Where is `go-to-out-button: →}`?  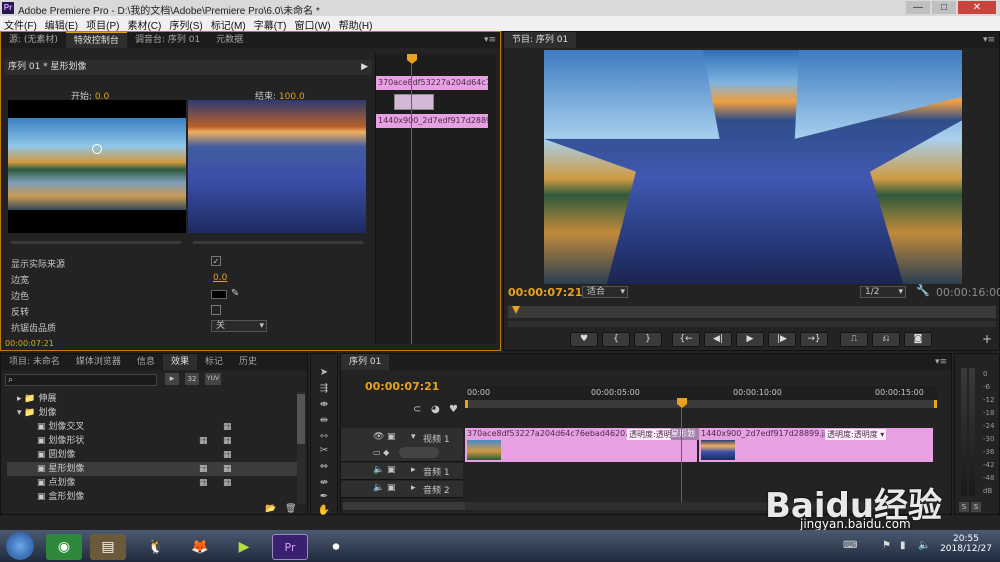
go-to-out-button: →} is located at coordinates (814, 339).